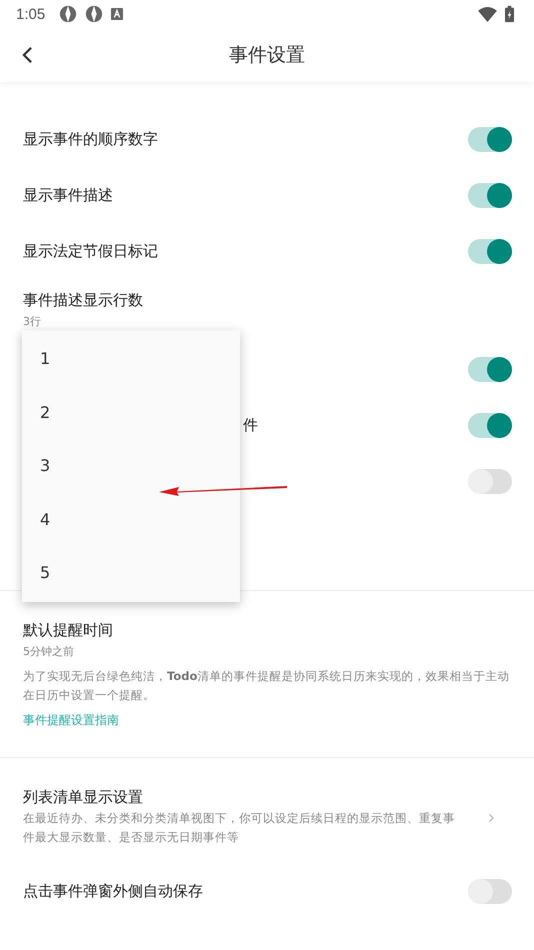  Describe the element at coordinates (131, 465) in the screenshot. I see `menu-item: 3` at that location.